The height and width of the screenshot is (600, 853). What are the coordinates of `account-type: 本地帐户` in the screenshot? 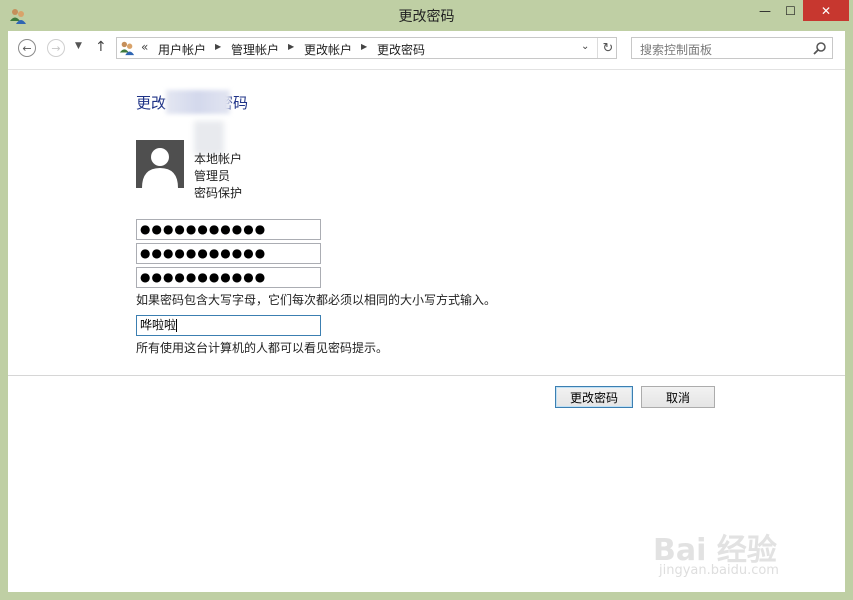 It's located at (218, 159).